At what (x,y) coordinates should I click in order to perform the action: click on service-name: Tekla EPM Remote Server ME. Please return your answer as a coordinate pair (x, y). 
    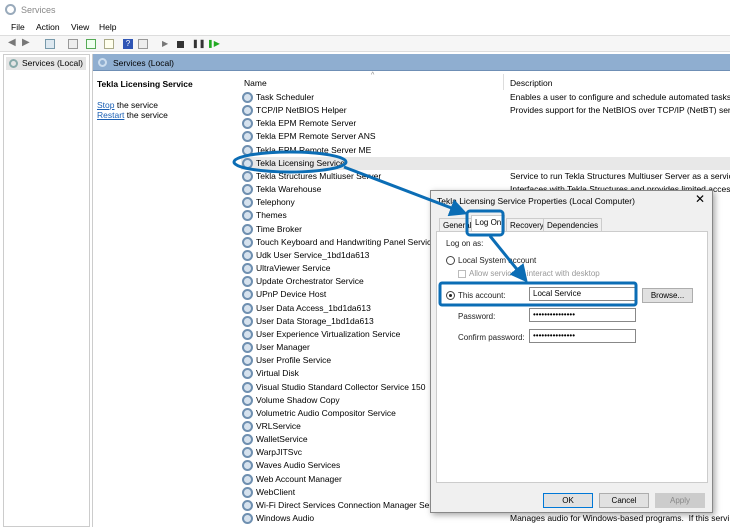
    Looking at the image, I should click on (314, 149).